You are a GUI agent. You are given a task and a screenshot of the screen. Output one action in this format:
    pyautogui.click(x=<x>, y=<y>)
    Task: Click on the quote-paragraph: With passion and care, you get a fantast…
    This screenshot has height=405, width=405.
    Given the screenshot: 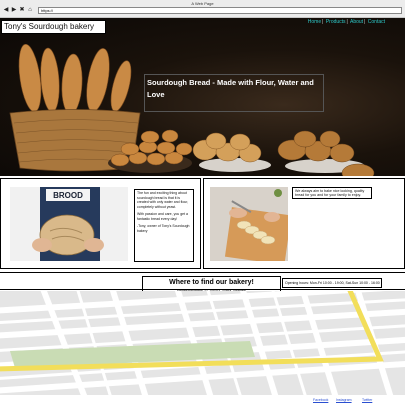 What is the action you would take?
    pyautogui.click(x=162, y=216)
    